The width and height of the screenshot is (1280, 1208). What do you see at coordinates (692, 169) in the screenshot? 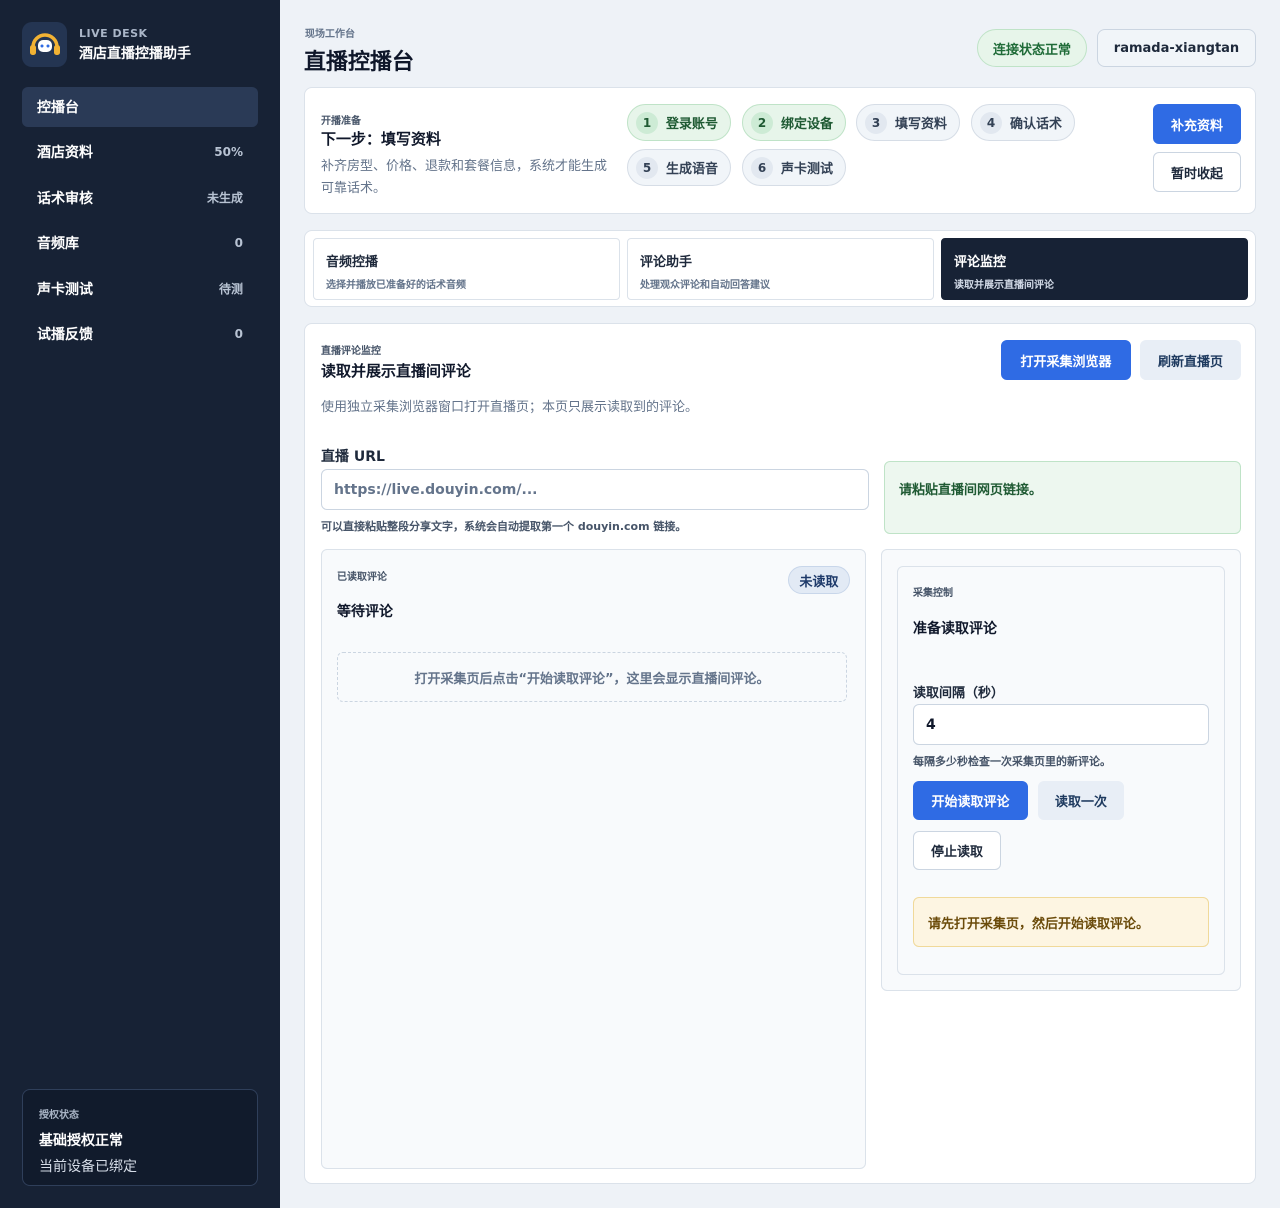
I see `step-label: 生成语音` at bounding box center [692, 169].